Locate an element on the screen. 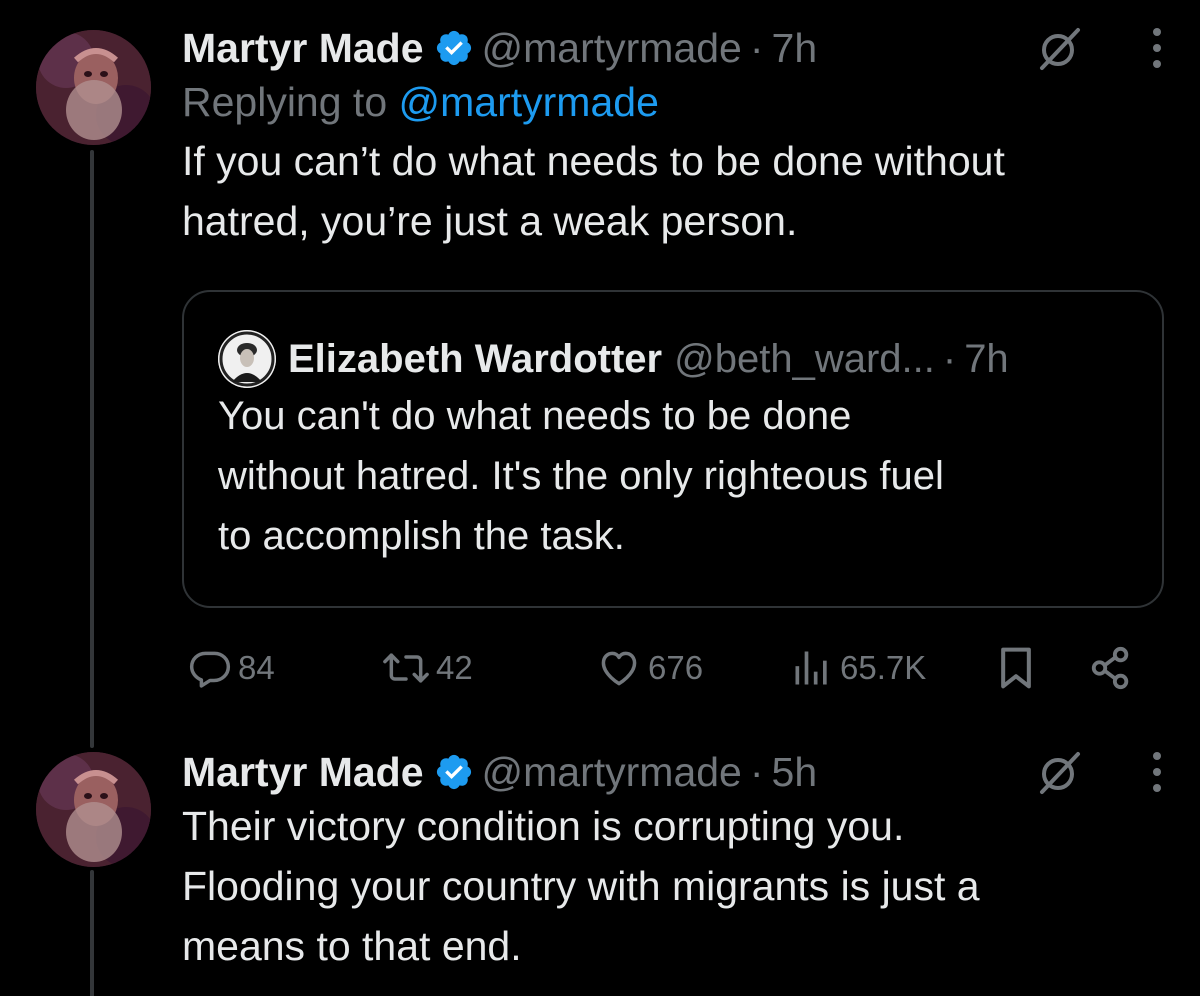  quoted-text-line: to accomplish the task. is located at coordinates (421, 536).